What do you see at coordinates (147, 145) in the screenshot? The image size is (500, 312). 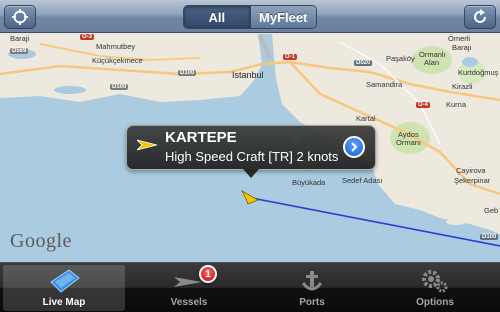 I see `vessel-arrow-icon` at bounding box center [147, 145].